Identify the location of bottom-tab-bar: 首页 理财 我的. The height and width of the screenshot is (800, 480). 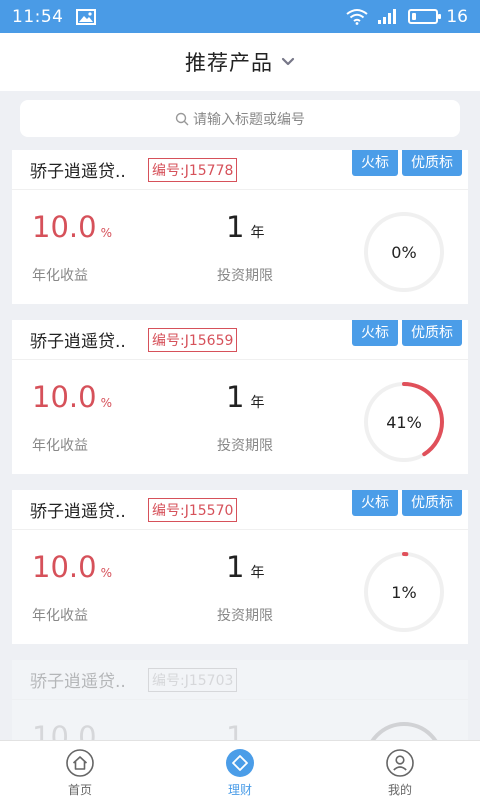
(240, 770).